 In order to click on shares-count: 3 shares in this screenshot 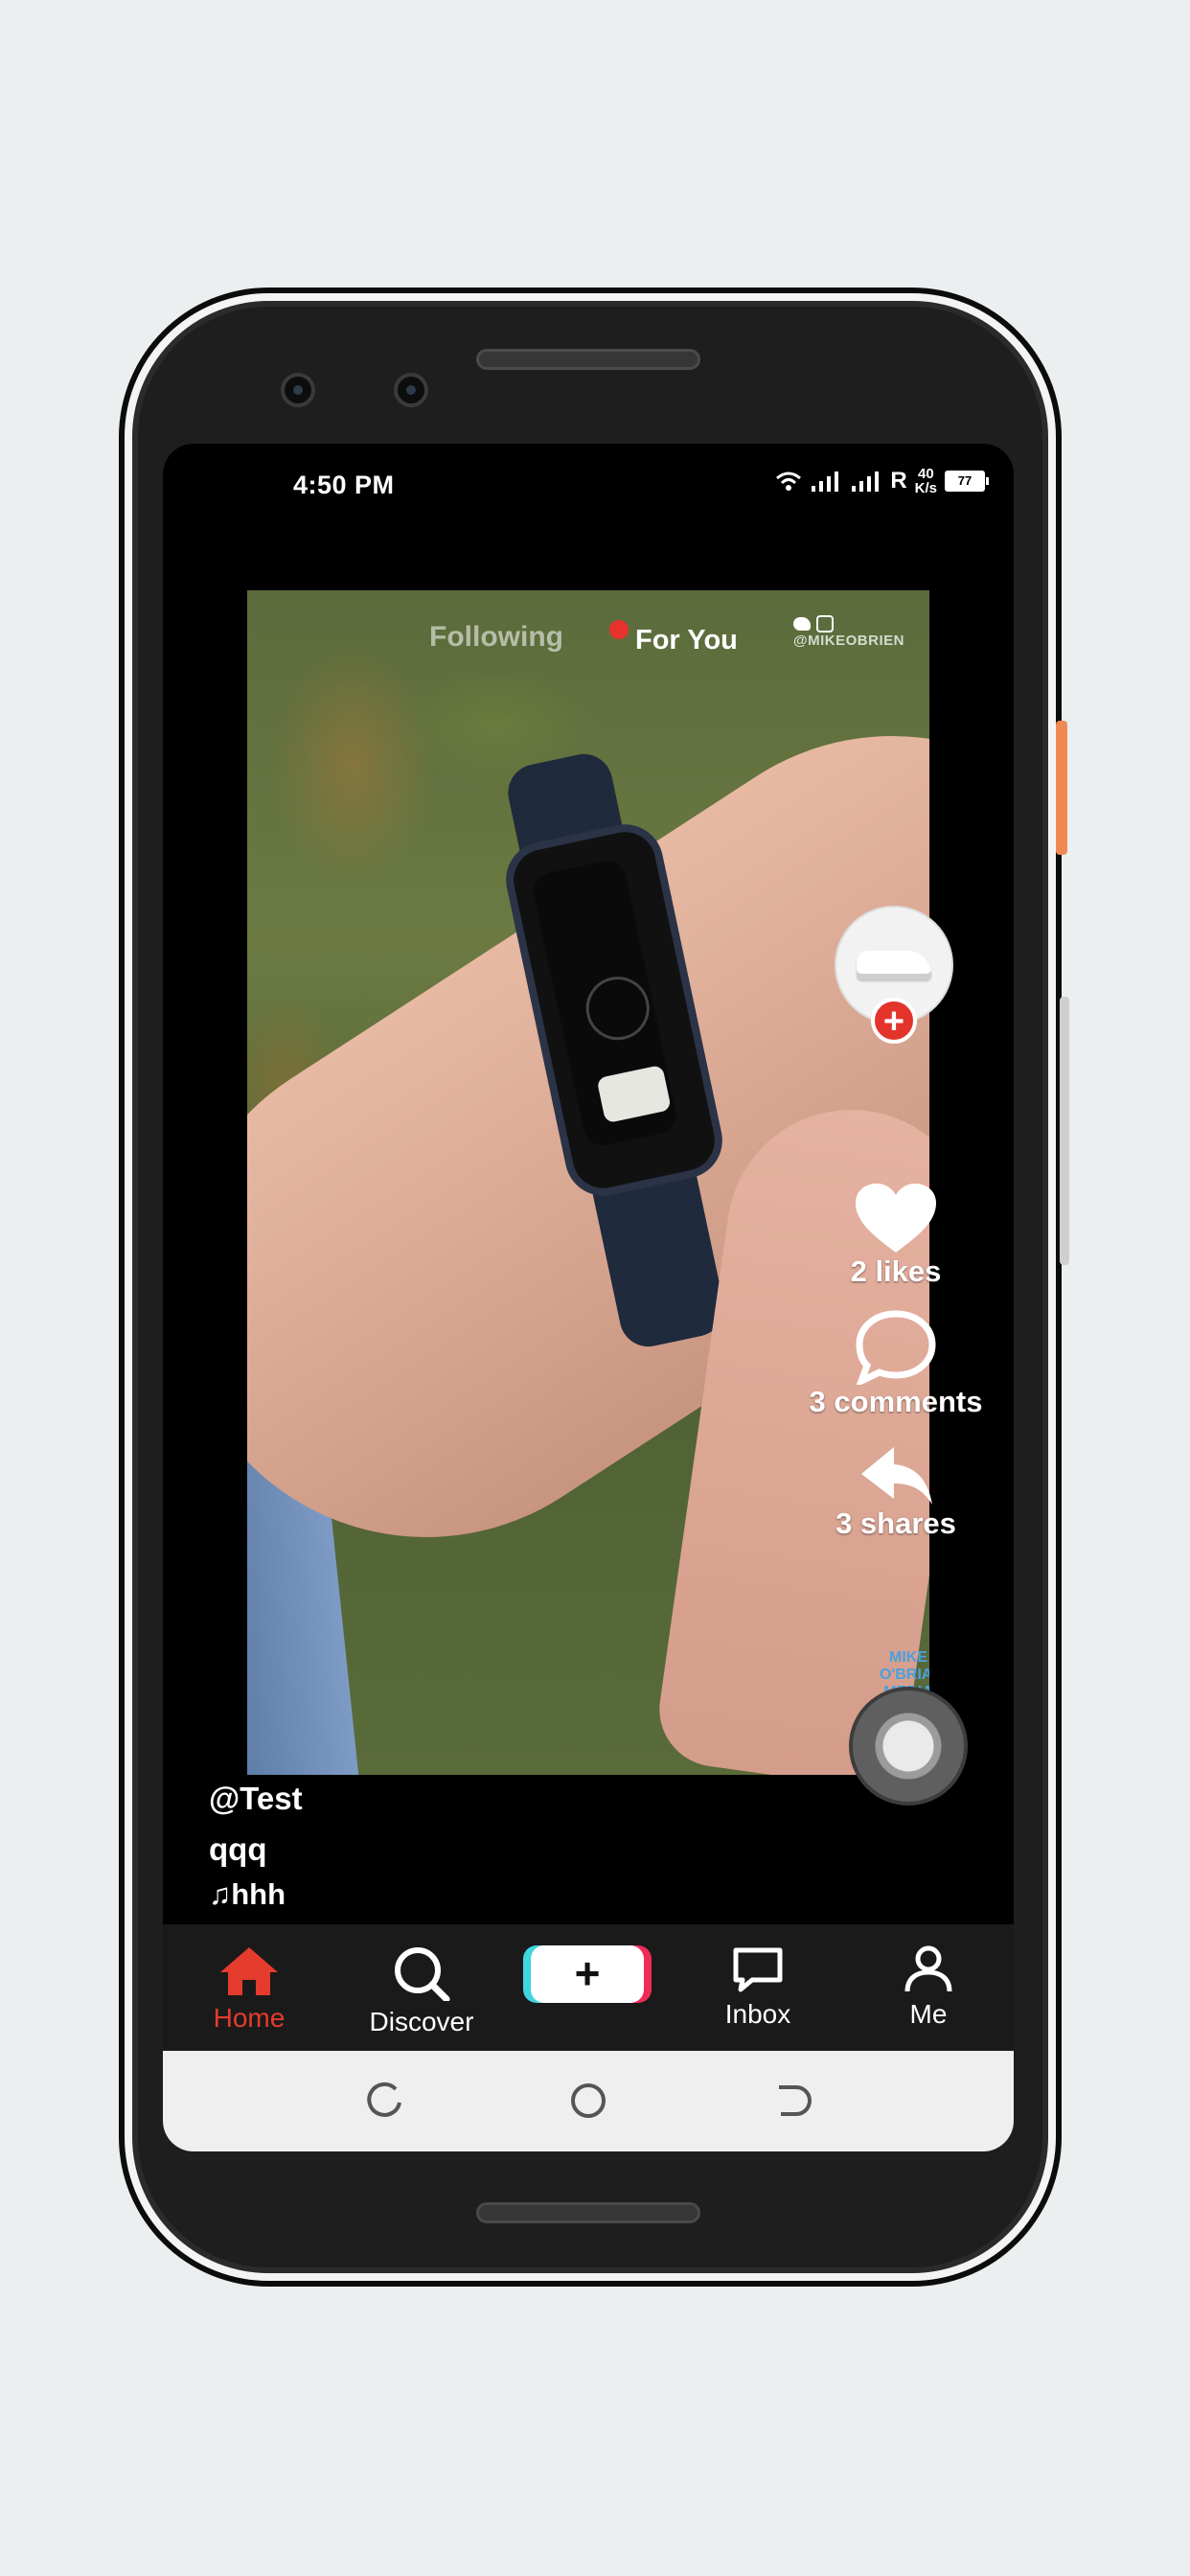, I will do `click(896, 1523)`.